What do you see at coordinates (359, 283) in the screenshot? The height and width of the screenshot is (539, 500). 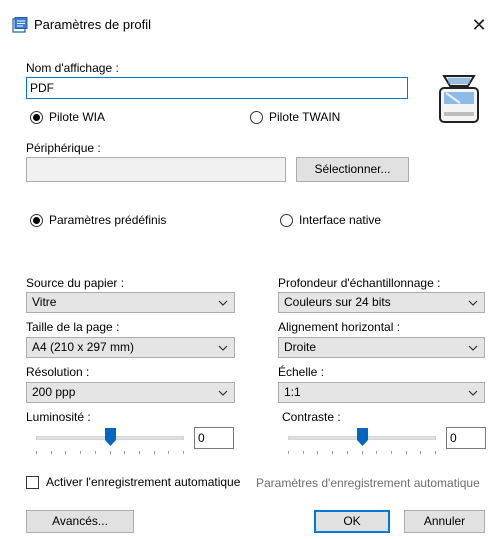 I see `bit-depth-label: Profondeur d'échantillonnage :` at bounding box center [359, 283].